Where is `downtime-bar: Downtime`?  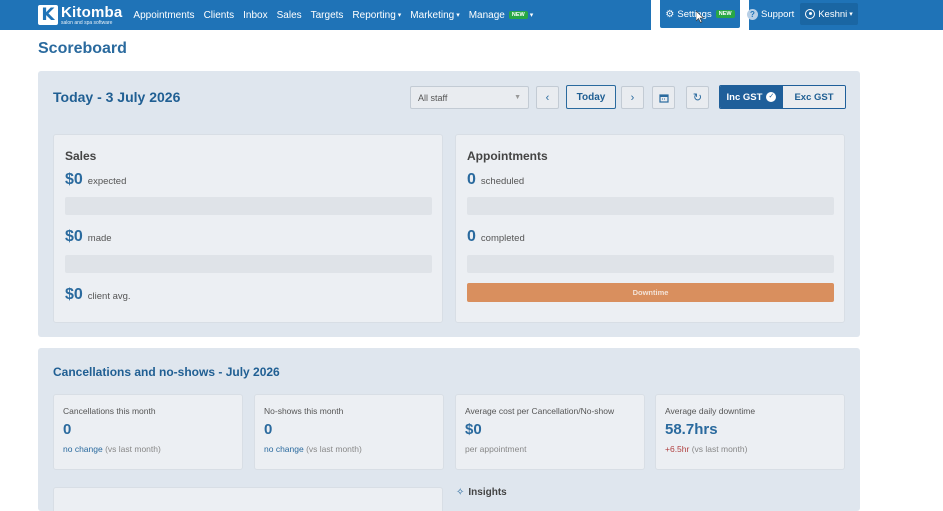 downtime-bar: Downtime is located at coordinates (650, 292).